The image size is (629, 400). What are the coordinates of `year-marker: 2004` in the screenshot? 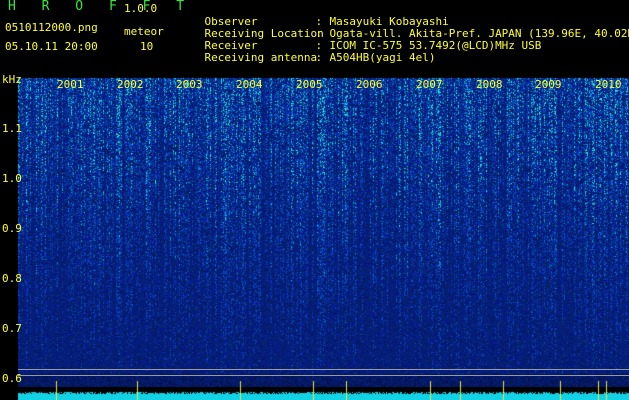 It's located at (249, 84).